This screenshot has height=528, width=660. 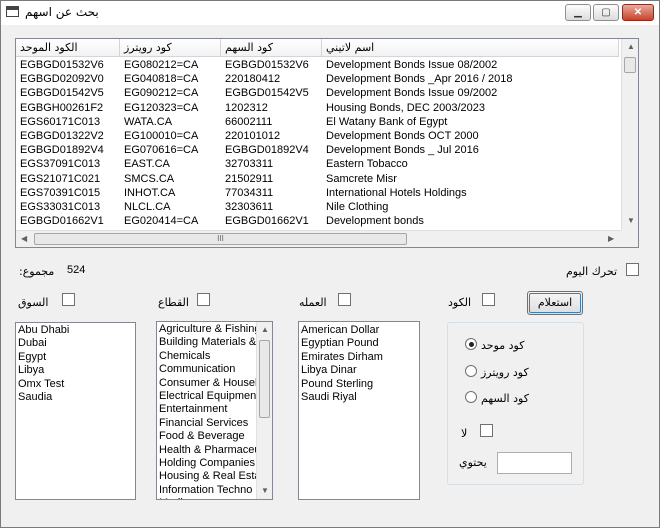 I want to click on maximize-button: ▢, so click(x=606, y=12).